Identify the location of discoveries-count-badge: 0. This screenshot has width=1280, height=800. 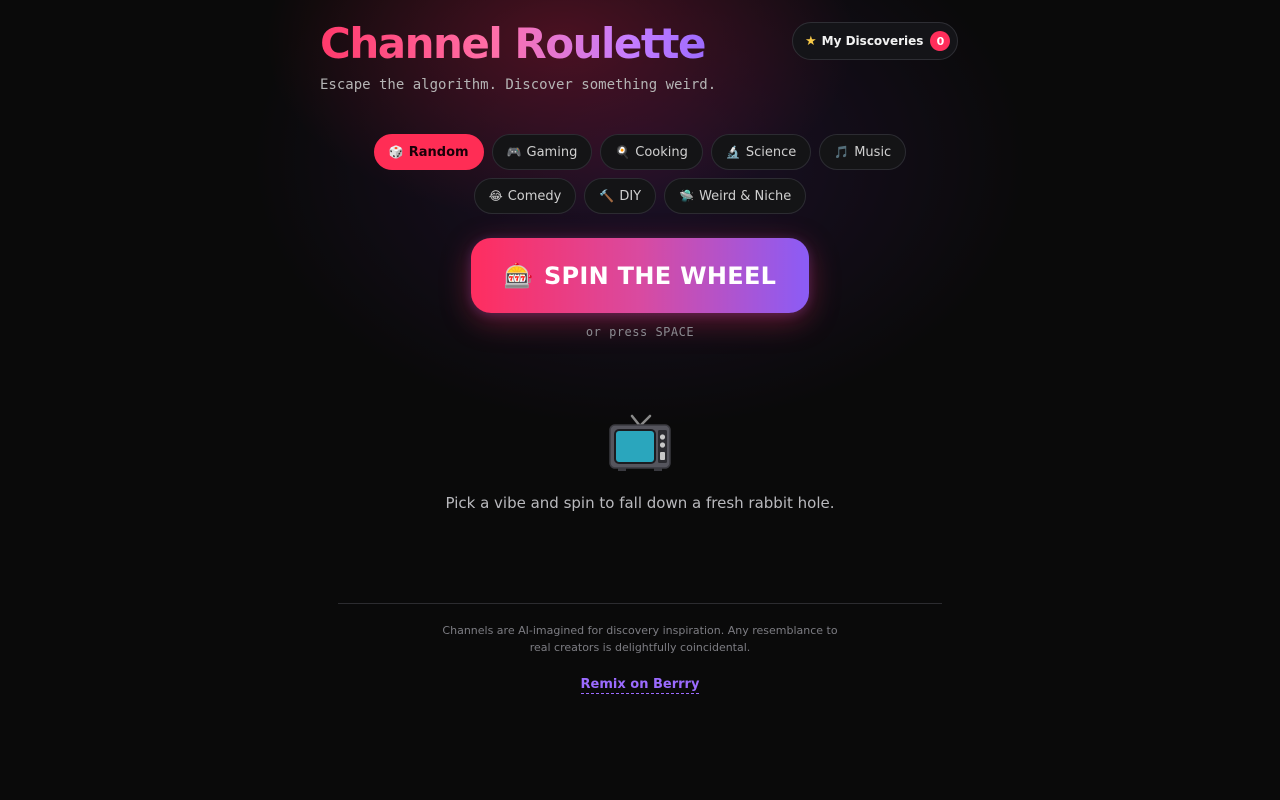
(940, 41).